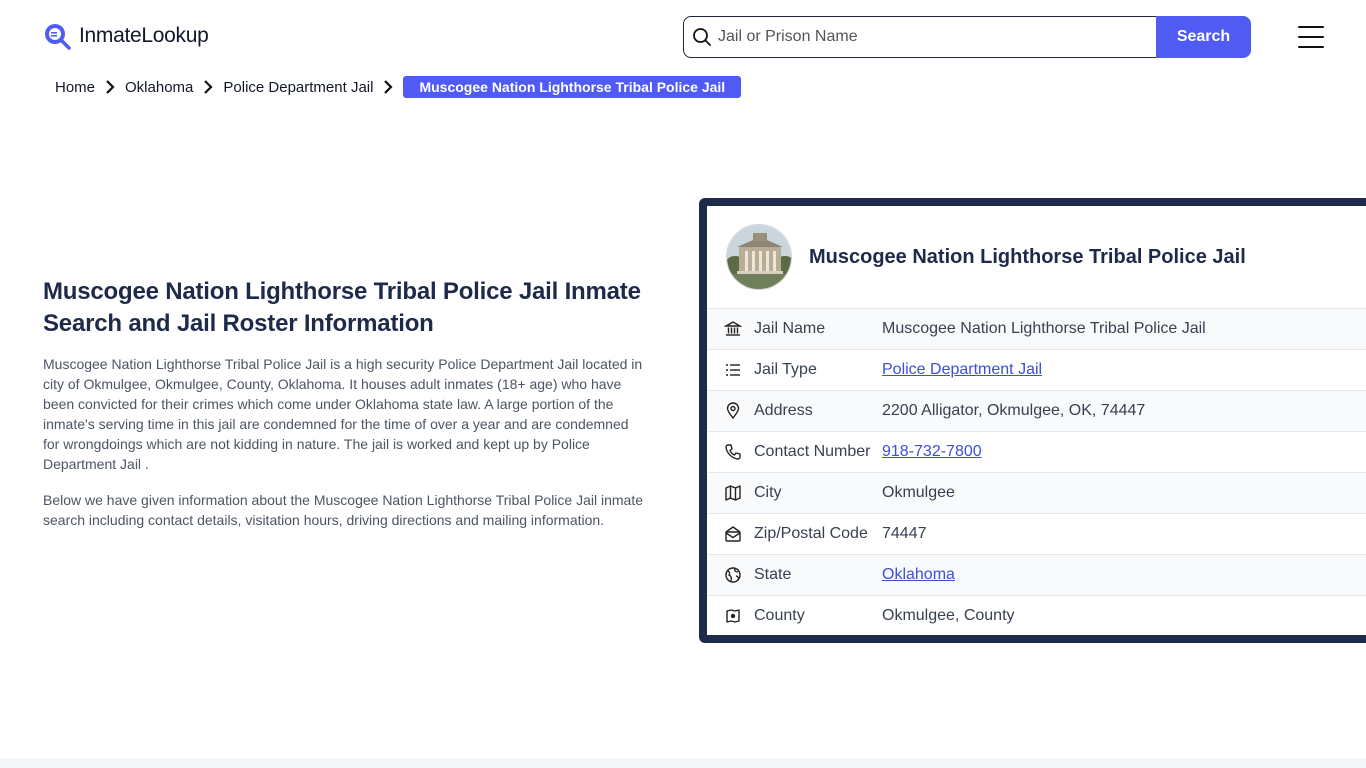  What do you see at coordinates (1311, 37) in the screenshot?
I see `hamburger-menu-icon` at bounding box center [1311, 37].